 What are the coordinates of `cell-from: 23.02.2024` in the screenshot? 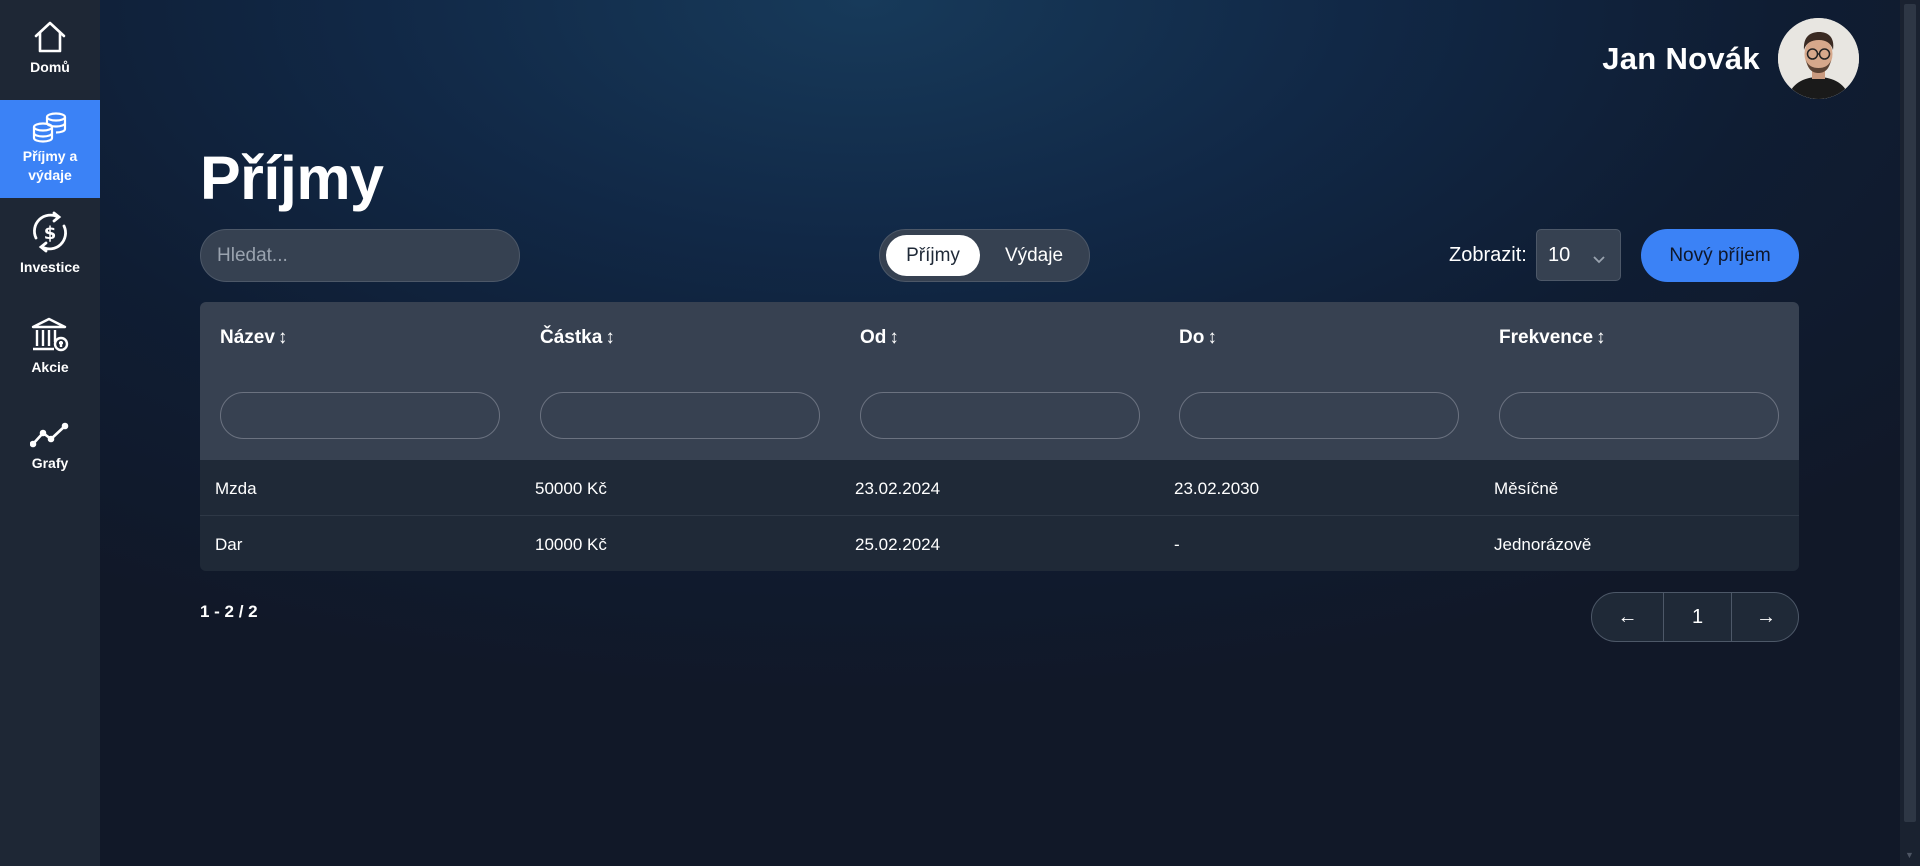 It's located at (898, 488).